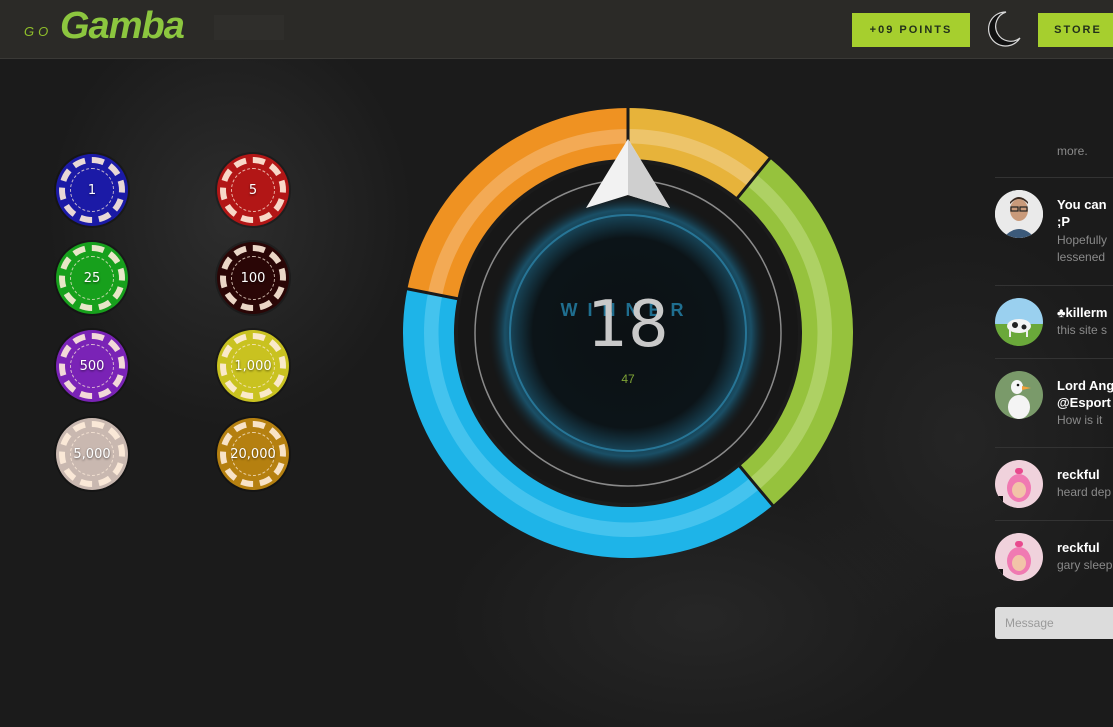  I want to click on chat-message-text: gary sleep, so click(1085, 565).